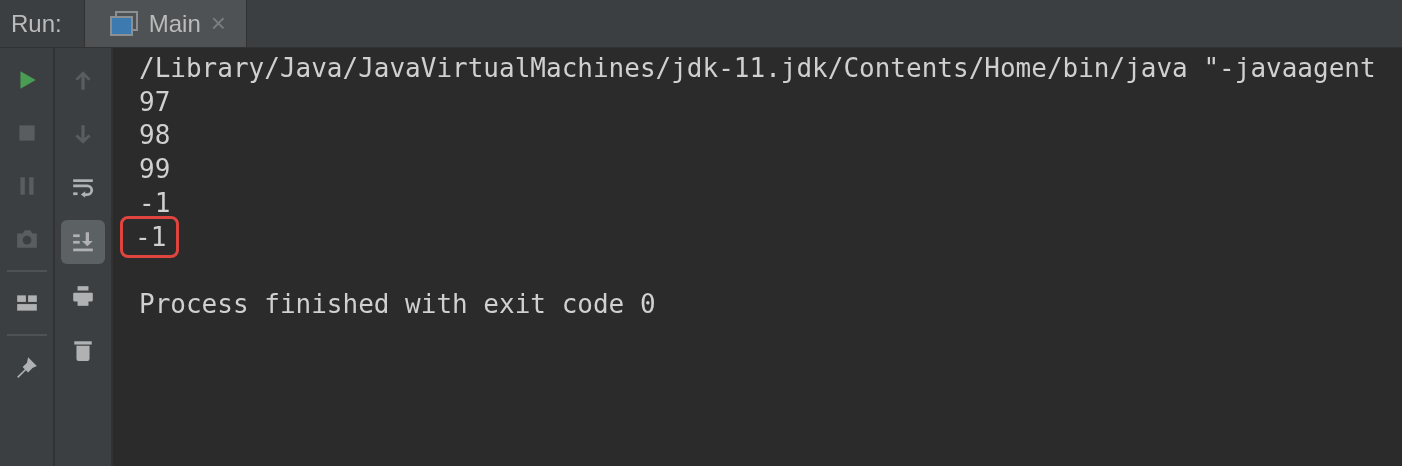 The width and height of the screenshot is (1402, 466). I want to click on run-tab: Main ×, so click(165, 23).